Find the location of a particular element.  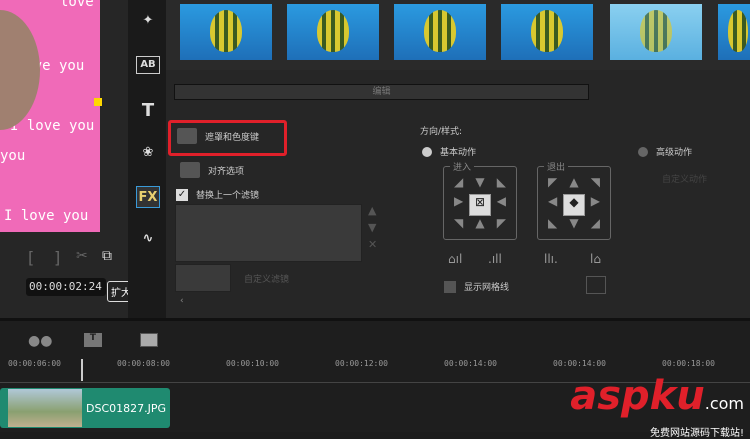

label: 高级动作 is located at coordinates (674, 153).